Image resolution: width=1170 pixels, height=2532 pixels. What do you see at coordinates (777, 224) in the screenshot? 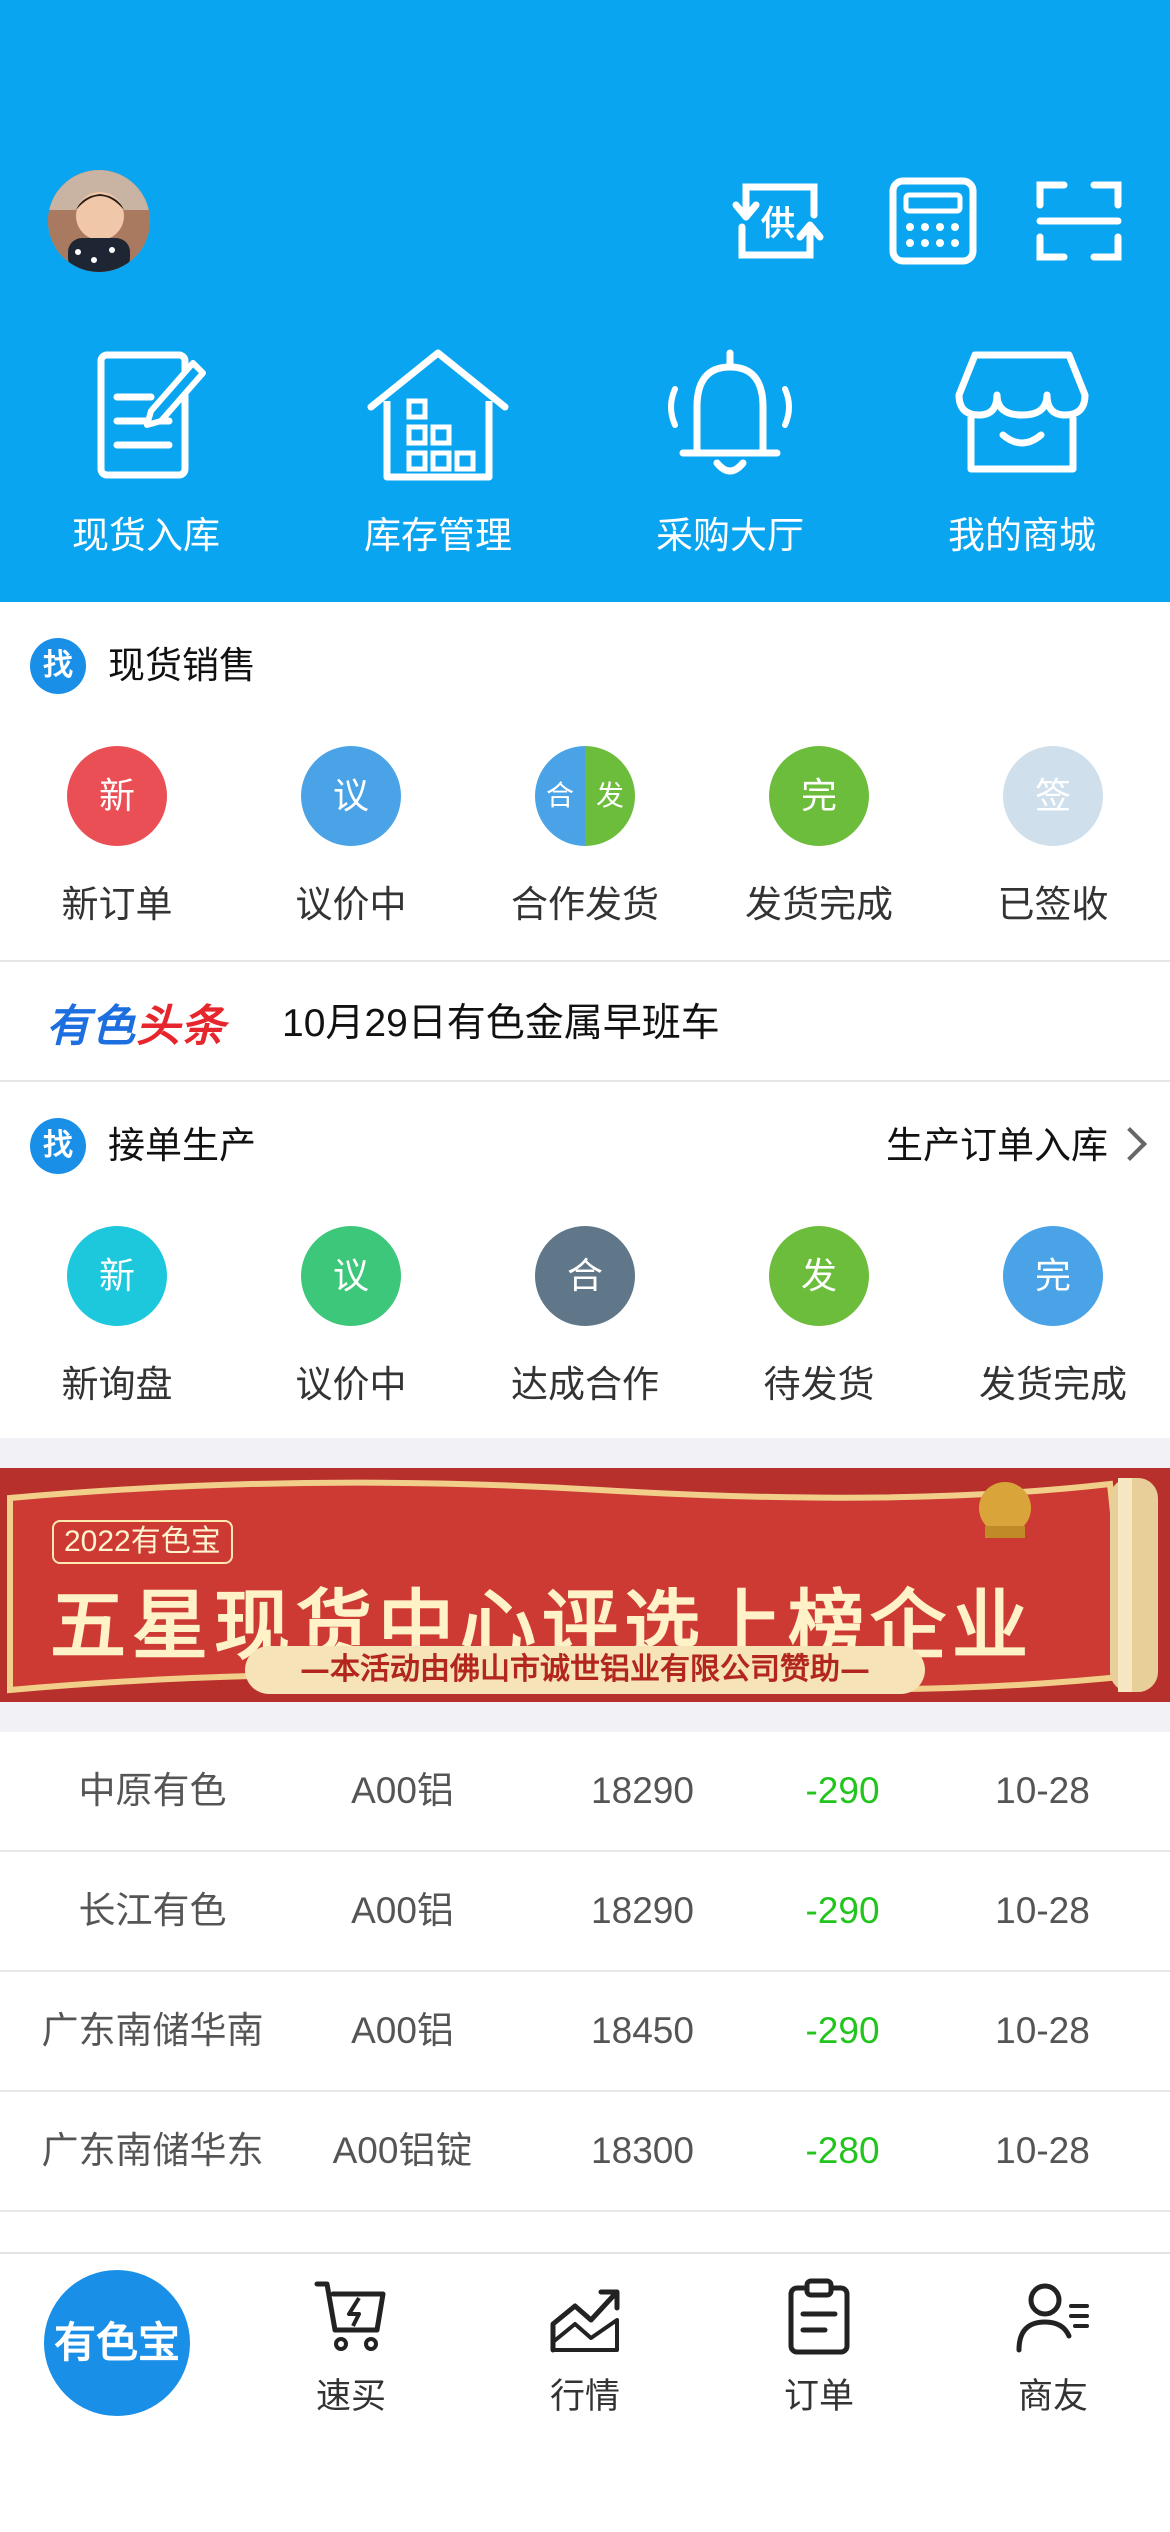
I see `supply-icon-text: 供` at bounding box center [777, 224].